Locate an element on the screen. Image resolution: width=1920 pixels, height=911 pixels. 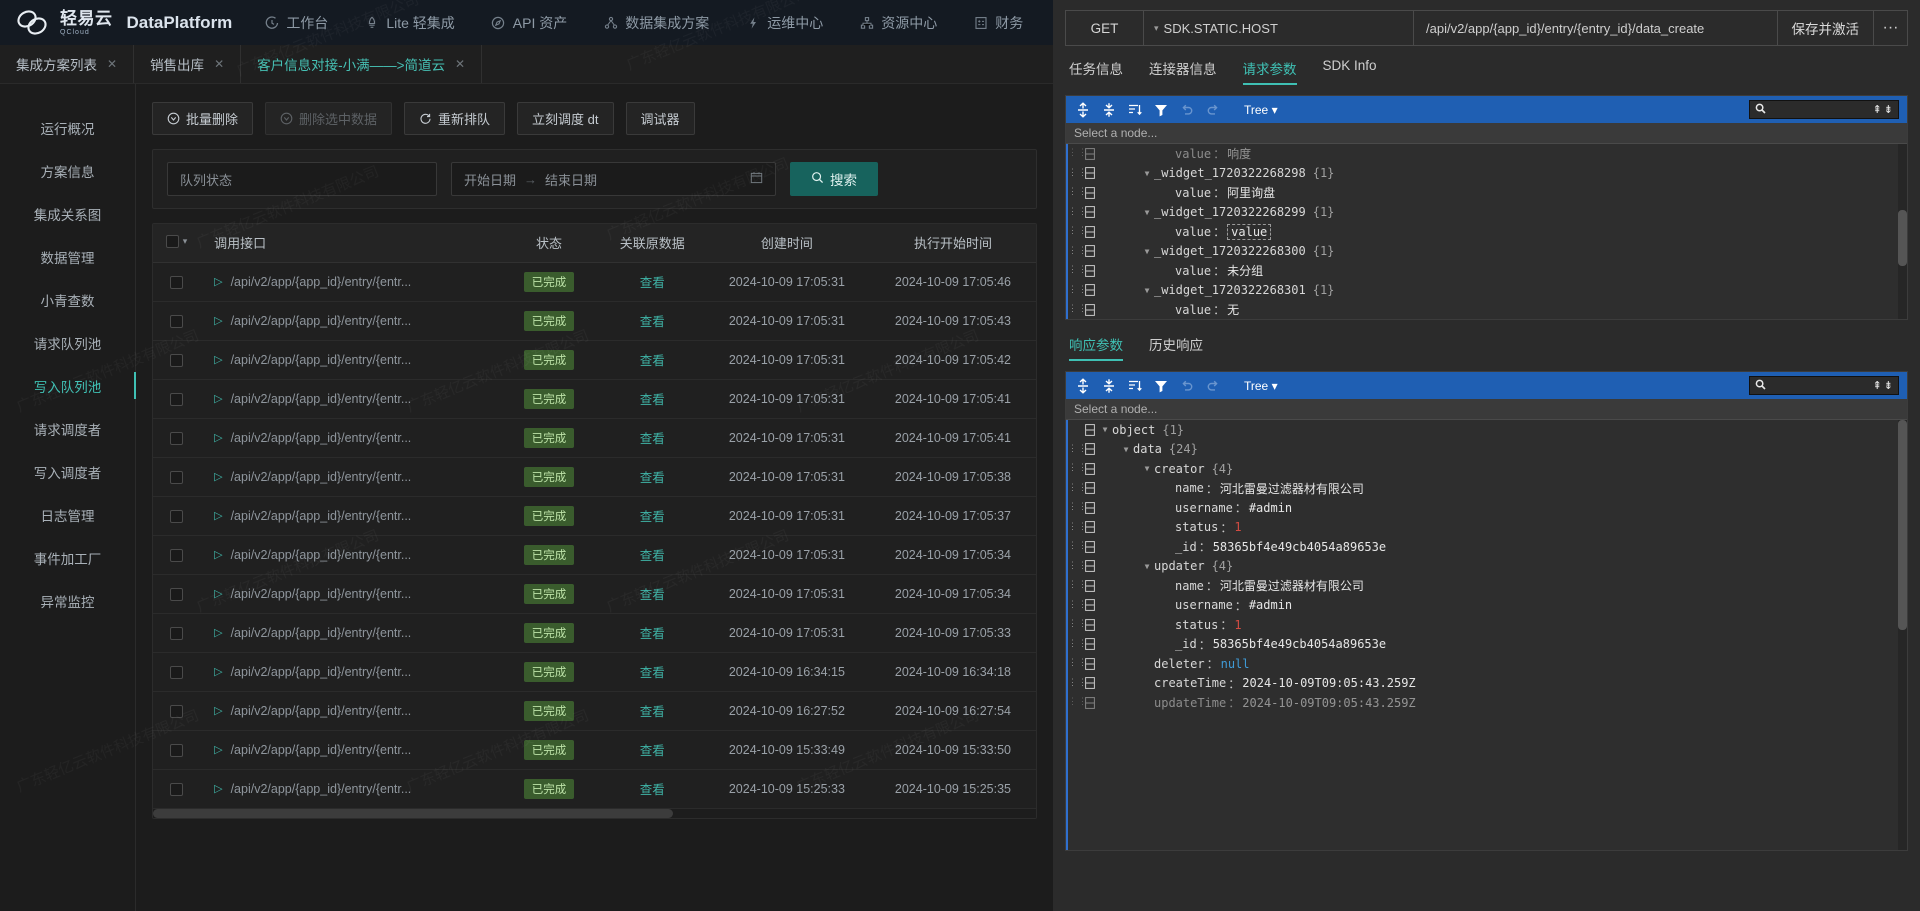
sidebar-item-request-scheduler: 请求调度者 is located at coordinates (67, 428).